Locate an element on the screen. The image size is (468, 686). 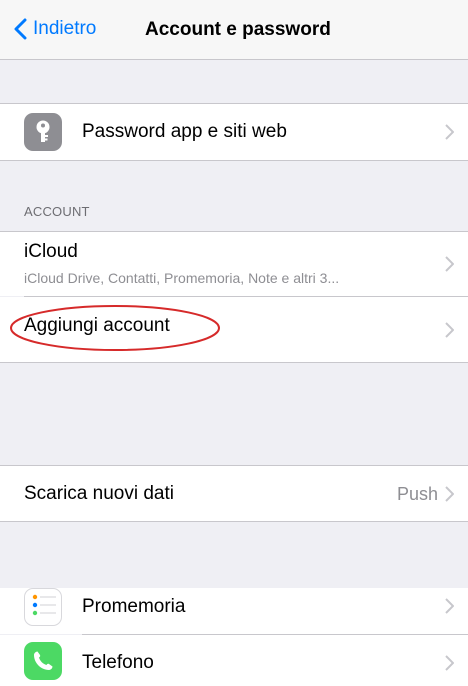
phone-label: Telefono is located at coordinates (118, 662).